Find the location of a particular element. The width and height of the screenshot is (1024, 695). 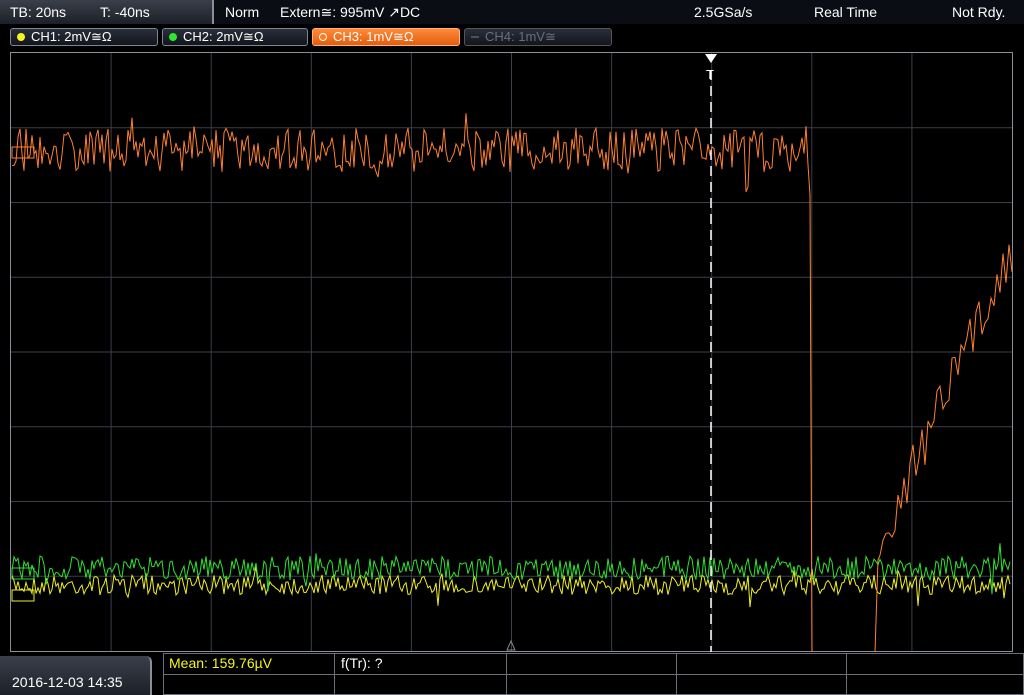

meas-divider is located at coordinates (594, 674).